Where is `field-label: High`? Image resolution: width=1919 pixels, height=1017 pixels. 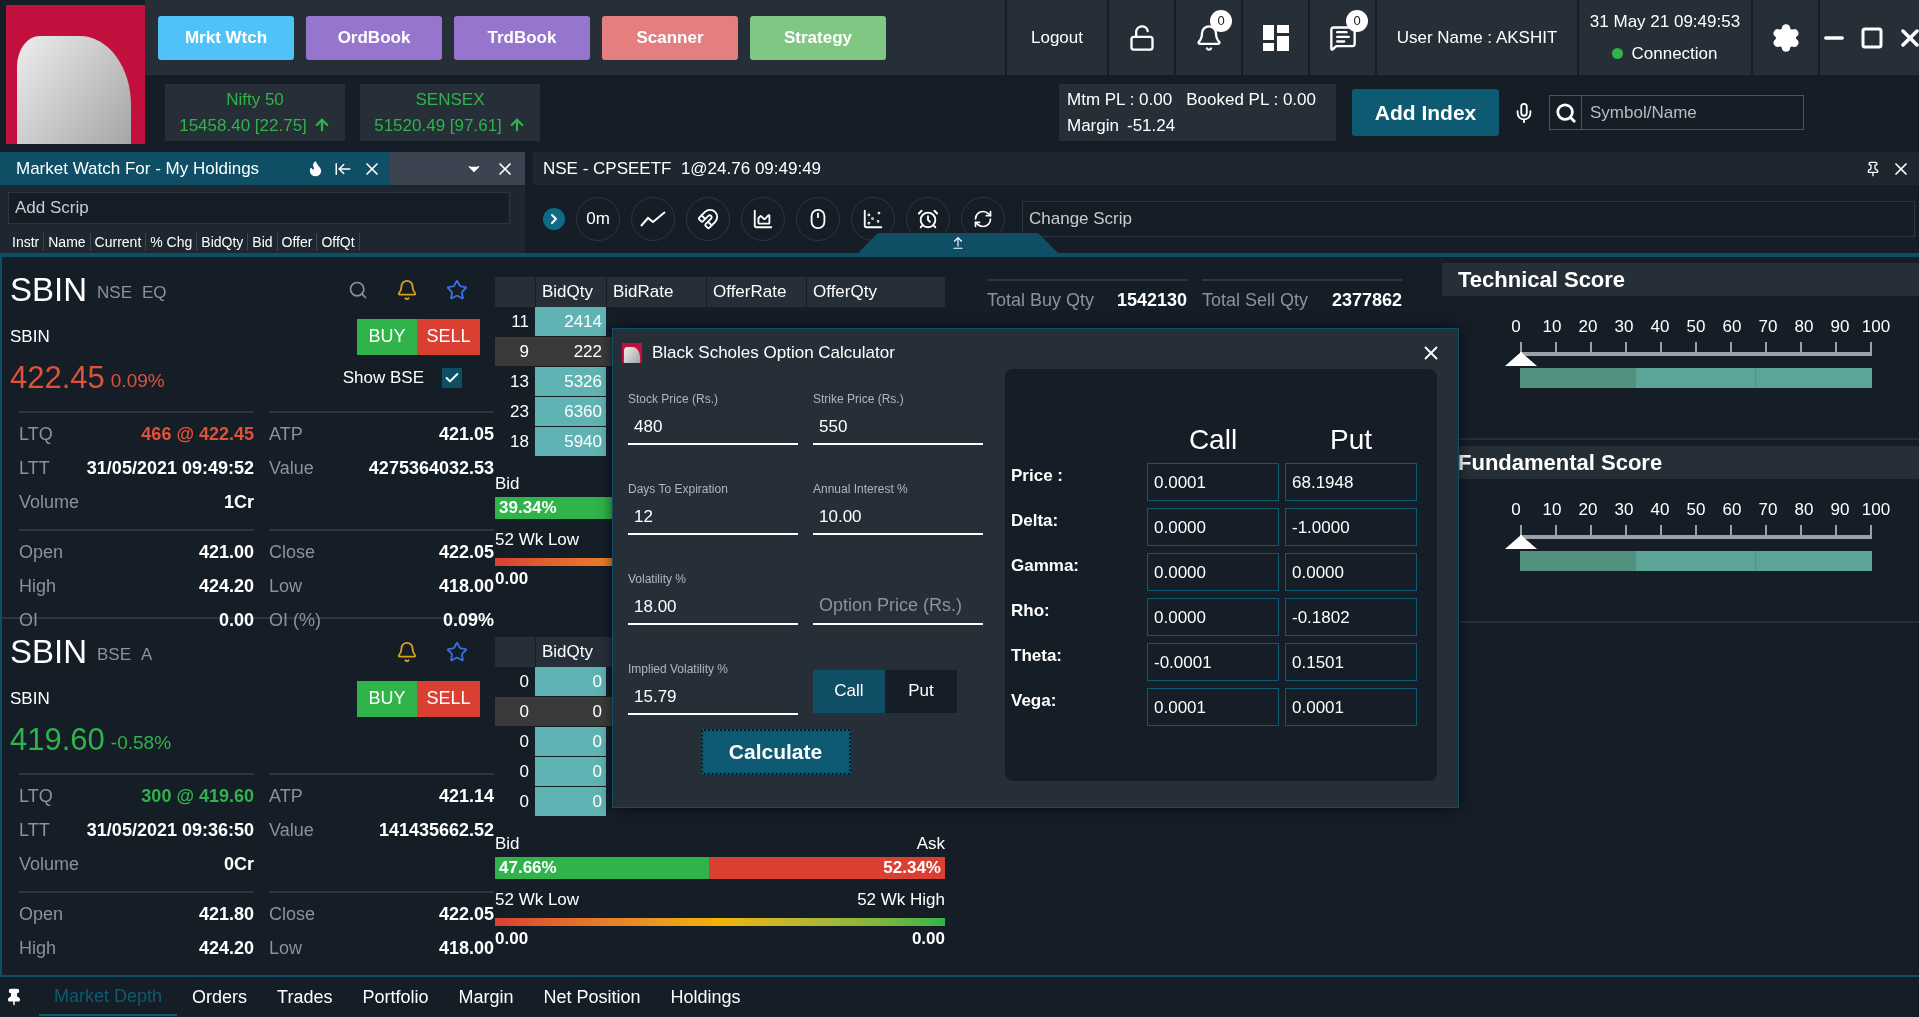 field-label: High is located at coordinates (38, 586).